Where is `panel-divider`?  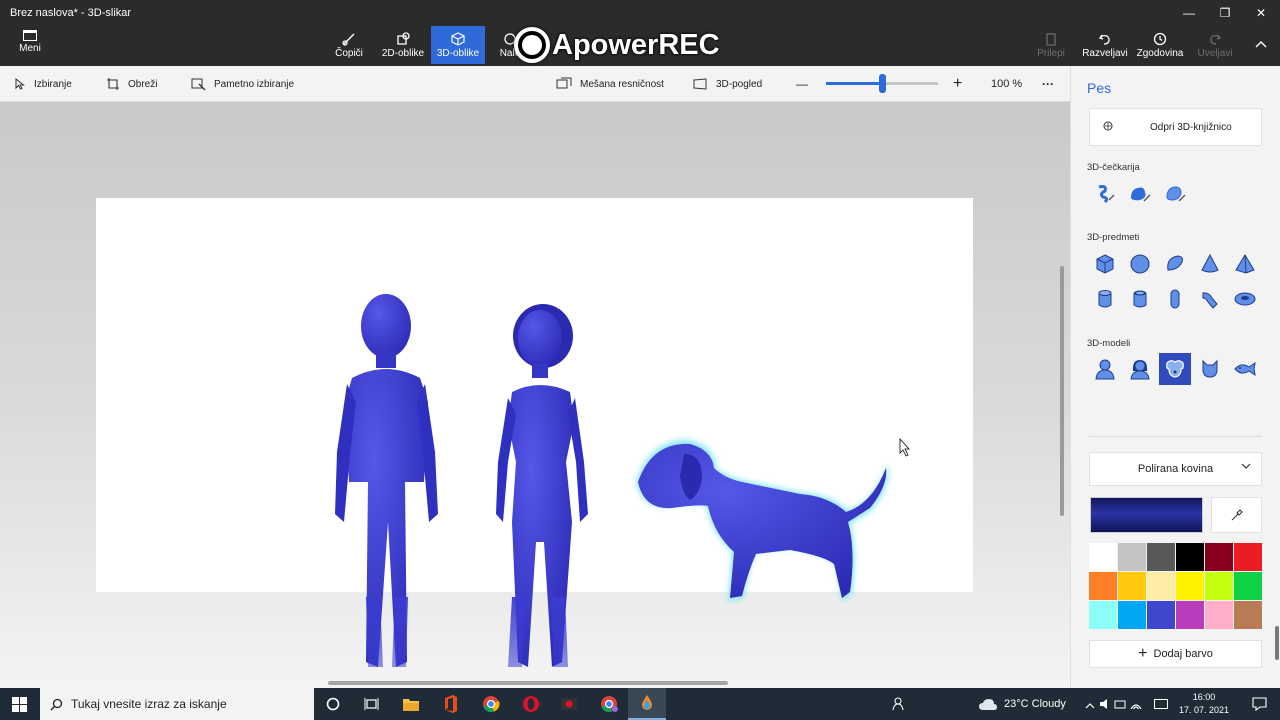 panel-divider is located at coordinates (1175, 436).